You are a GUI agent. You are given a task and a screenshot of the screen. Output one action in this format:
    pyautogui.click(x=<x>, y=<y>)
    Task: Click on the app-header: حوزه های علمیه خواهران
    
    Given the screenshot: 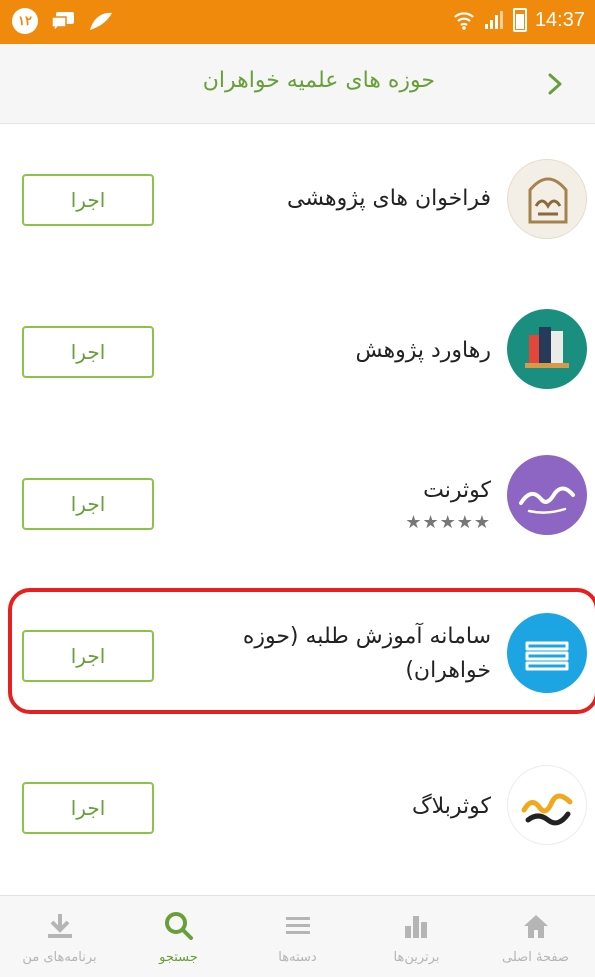 What is the action you would take?
    pyautogui.click(x=297, y=84)
    